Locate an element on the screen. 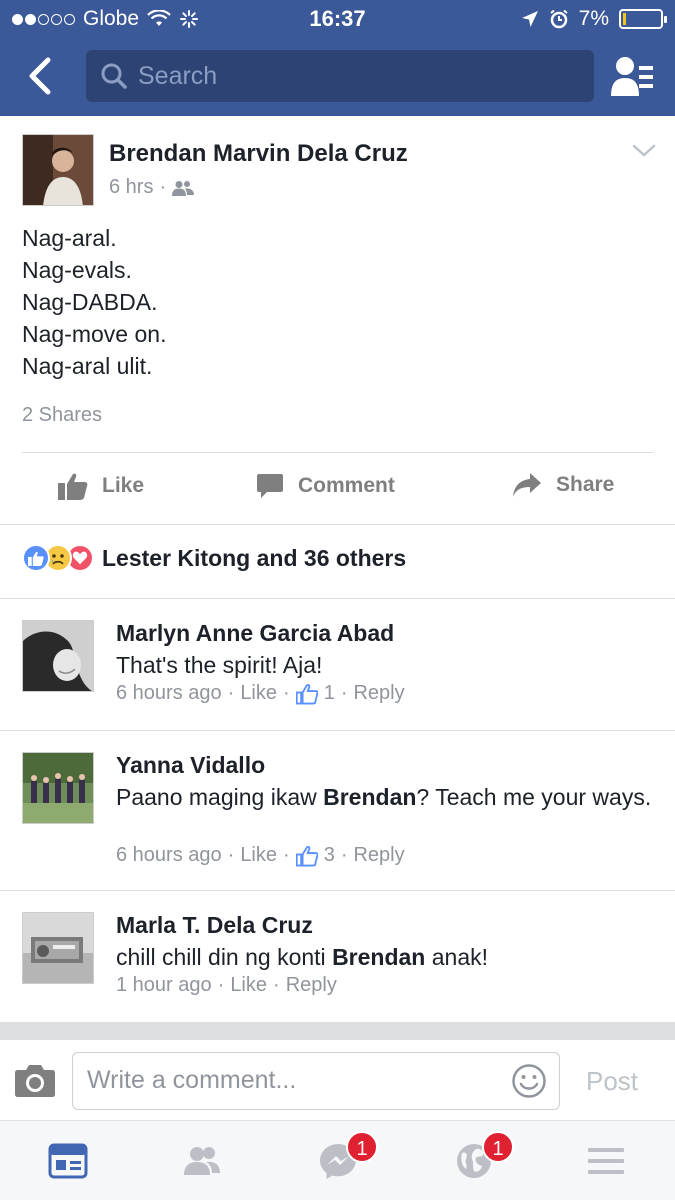 The height and width of the screenshot is (1200, 675). alarm-icon is located at coordinates (559, 19).